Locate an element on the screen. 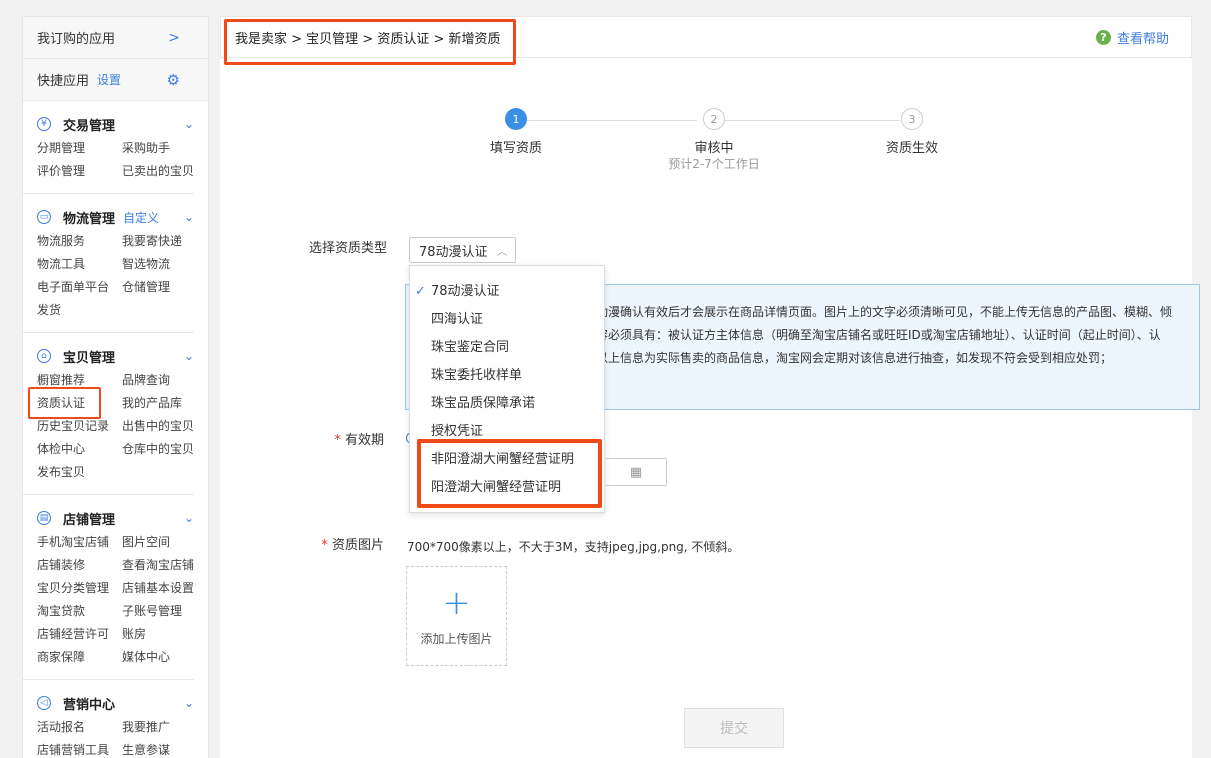  sidebar-item: 我要寄快递 is located at coordinates (164, 241).